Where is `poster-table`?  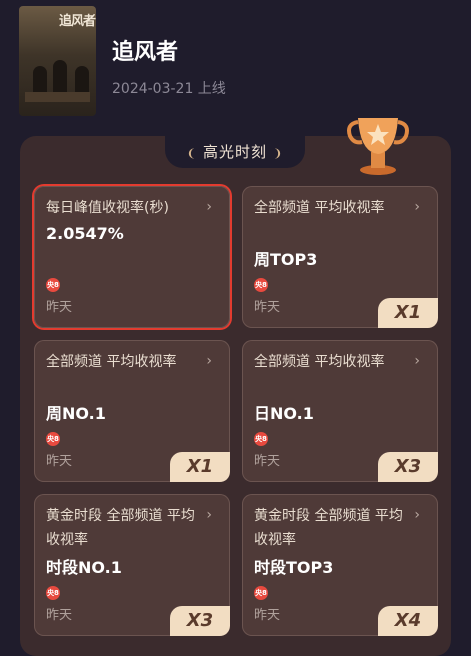 poster-table is located at coordinates (57, 97).